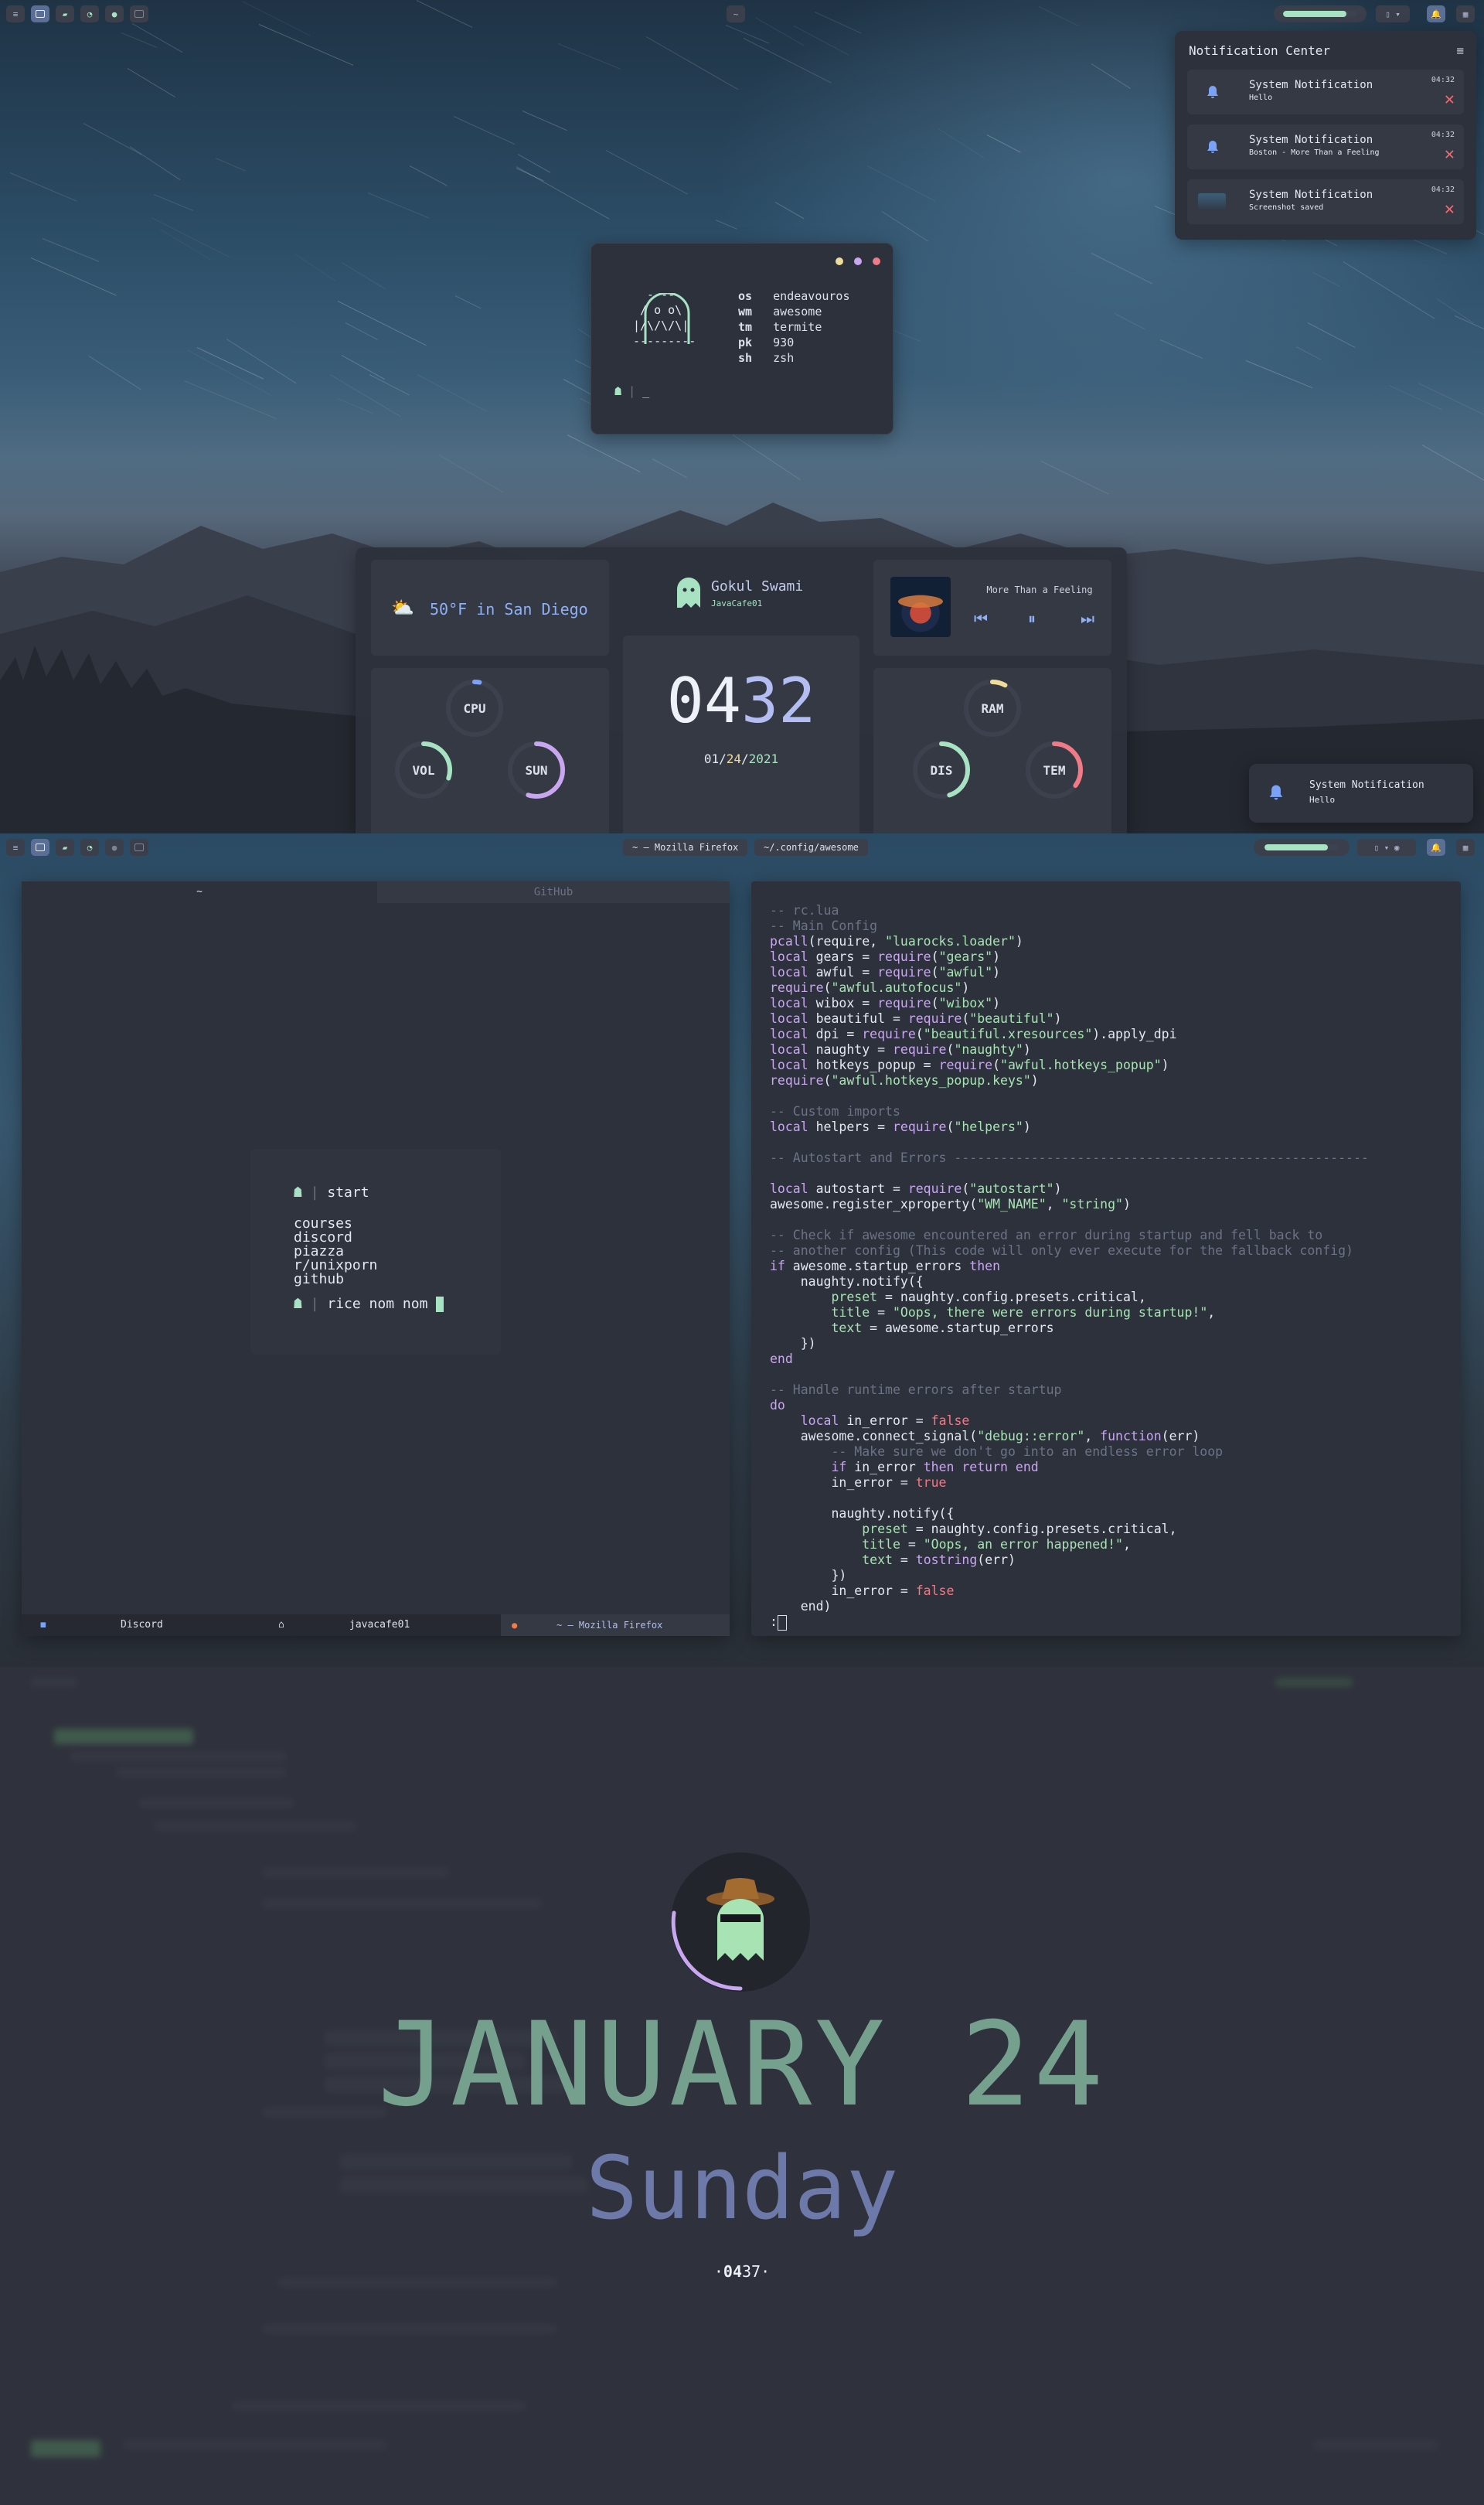 The height and width of the screenshot is (2505, 1484). I want to click on user-name: Gokul Swami, so click(757, 586).